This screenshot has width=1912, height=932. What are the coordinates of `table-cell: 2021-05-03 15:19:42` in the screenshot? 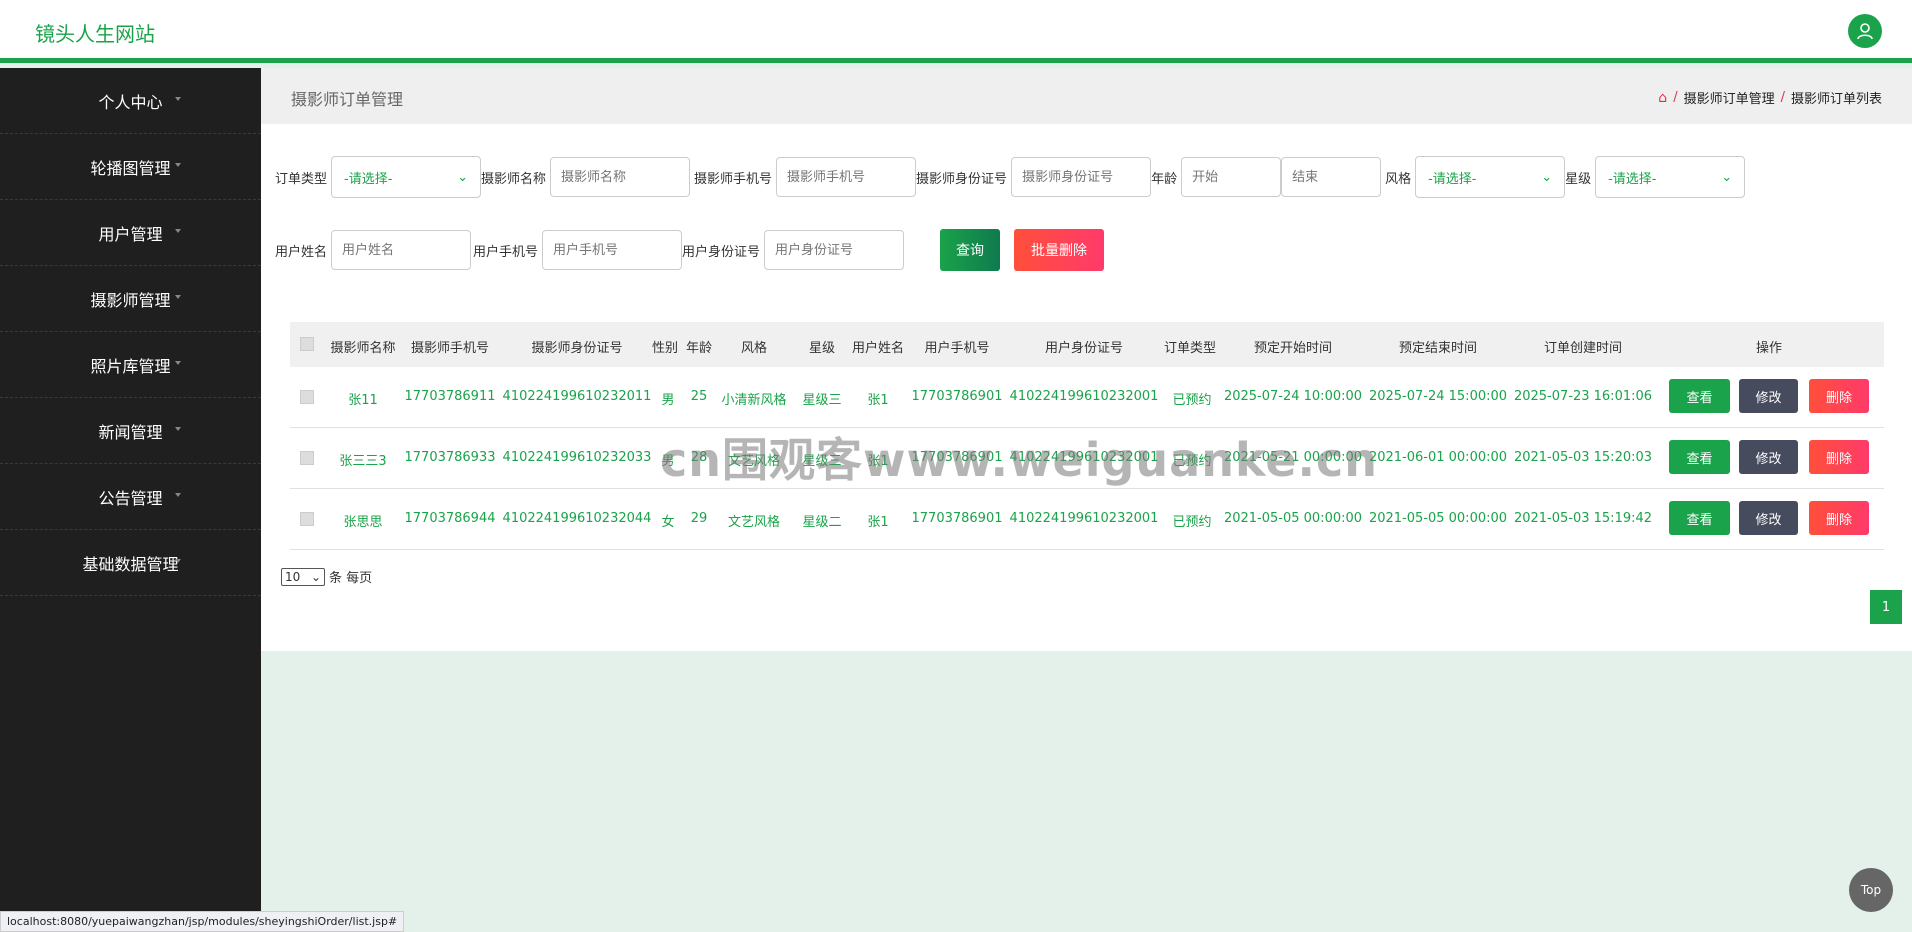 It's located at (1583, 518).